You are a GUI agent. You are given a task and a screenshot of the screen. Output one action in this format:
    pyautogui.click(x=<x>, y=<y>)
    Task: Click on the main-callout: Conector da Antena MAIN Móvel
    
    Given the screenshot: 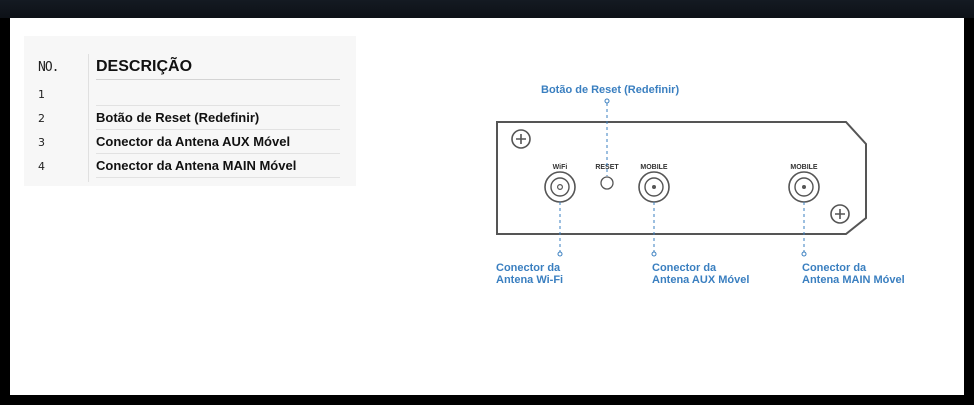 What is the action you would take?
    pyautogui.click(x=853, y=274)
    